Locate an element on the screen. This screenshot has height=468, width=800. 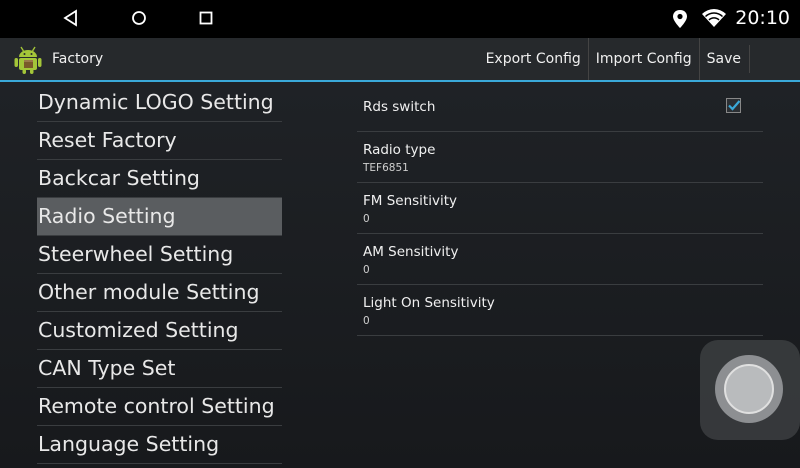
home-icon is located at coordinates (139, 20).